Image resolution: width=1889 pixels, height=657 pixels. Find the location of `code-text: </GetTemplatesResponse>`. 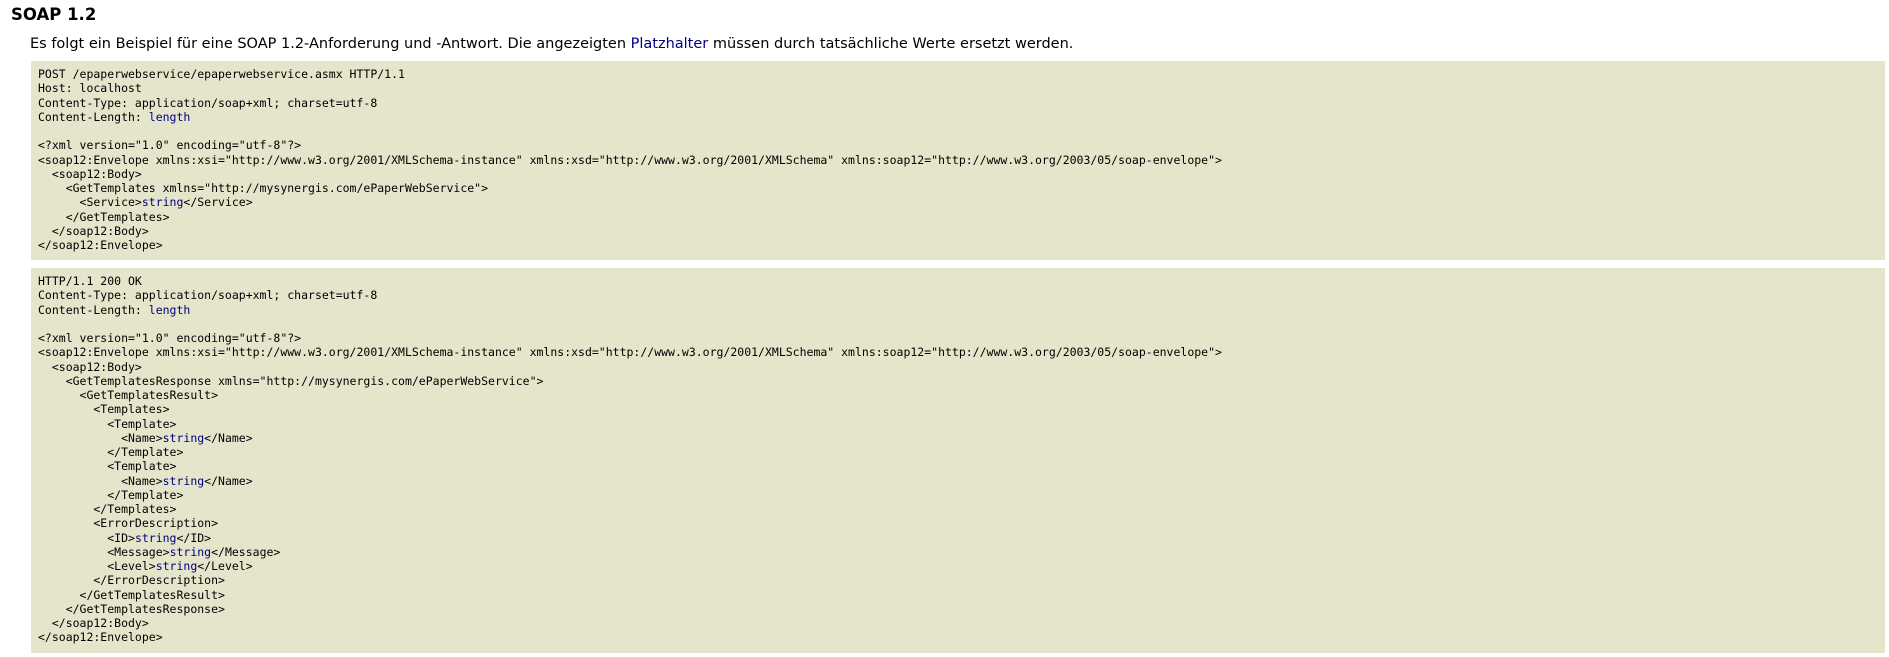

code-text: </GetTemplatesResponse> is located at coordinates (131, 608).